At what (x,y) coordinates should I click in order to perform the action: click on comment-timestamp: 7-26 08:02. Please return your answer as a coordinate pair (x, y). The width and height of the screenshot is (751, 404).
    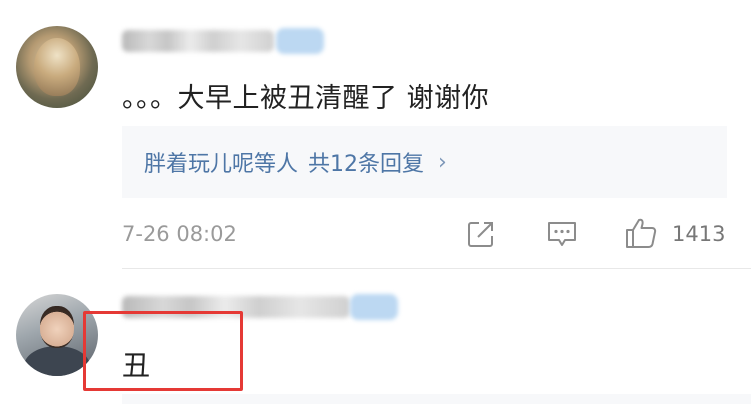
    Looking at the image, I should click on (179, 234).